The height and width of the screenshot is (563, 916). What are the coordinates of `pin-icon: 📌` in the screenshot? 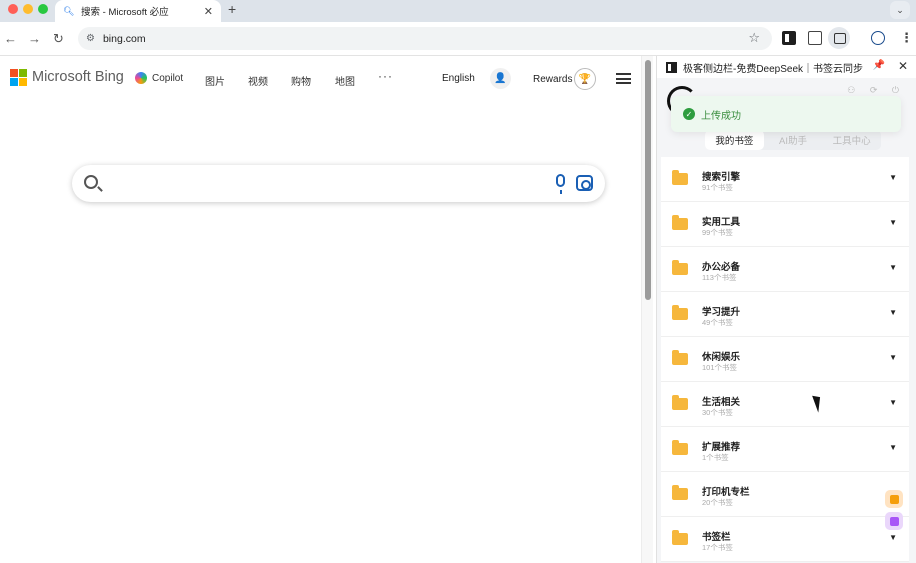 It's located at (879, 65).